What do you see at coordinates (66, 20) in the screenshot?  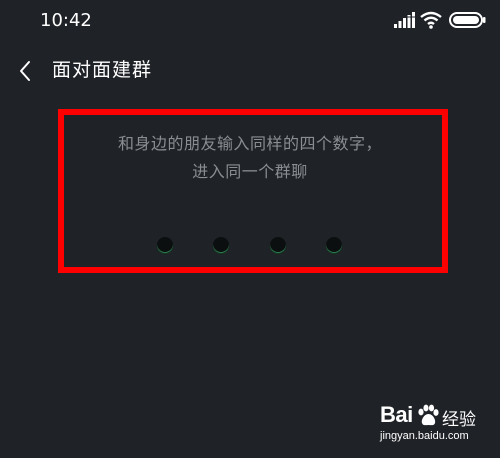 I see `status-time: 10:42` at bounding box center [66, 20].